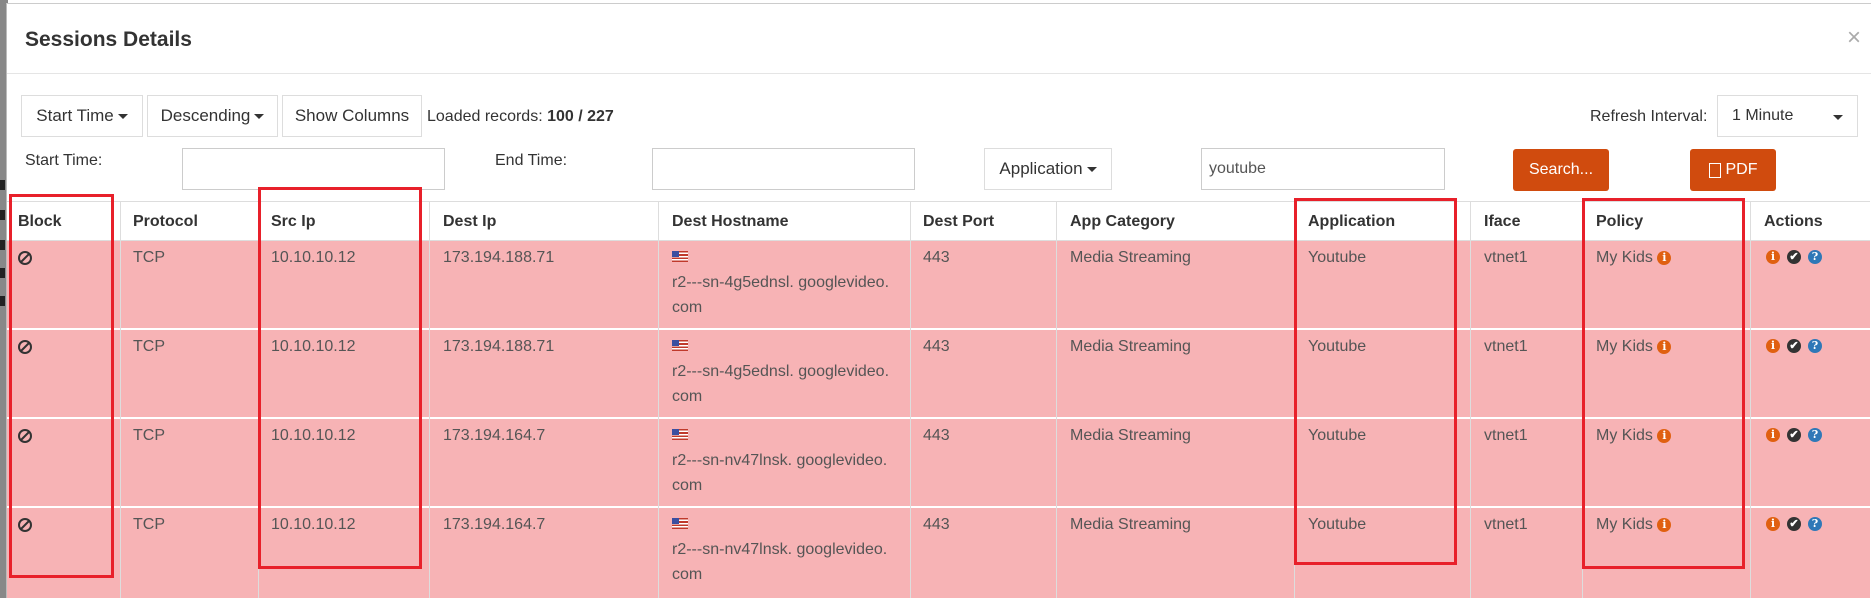  Describe the element at coordinates (1763, 115) in the screenshot. I see `refresh-interval-value: 1 Minute` at that location.